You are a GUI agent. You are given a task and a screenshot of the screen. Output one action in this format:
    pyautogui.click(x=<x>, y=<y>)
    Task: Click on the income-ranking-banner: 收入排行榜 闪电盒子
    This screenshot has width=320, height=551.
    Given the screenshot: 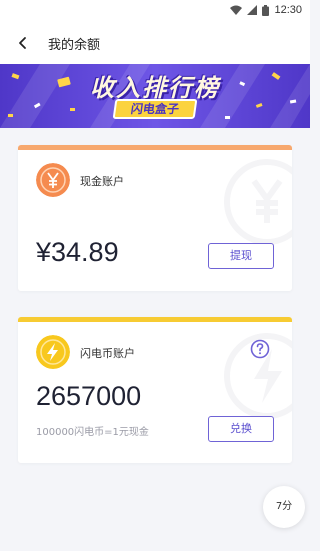 What is the action you would take?
    pyautogui.click(x=155, y=96)
    